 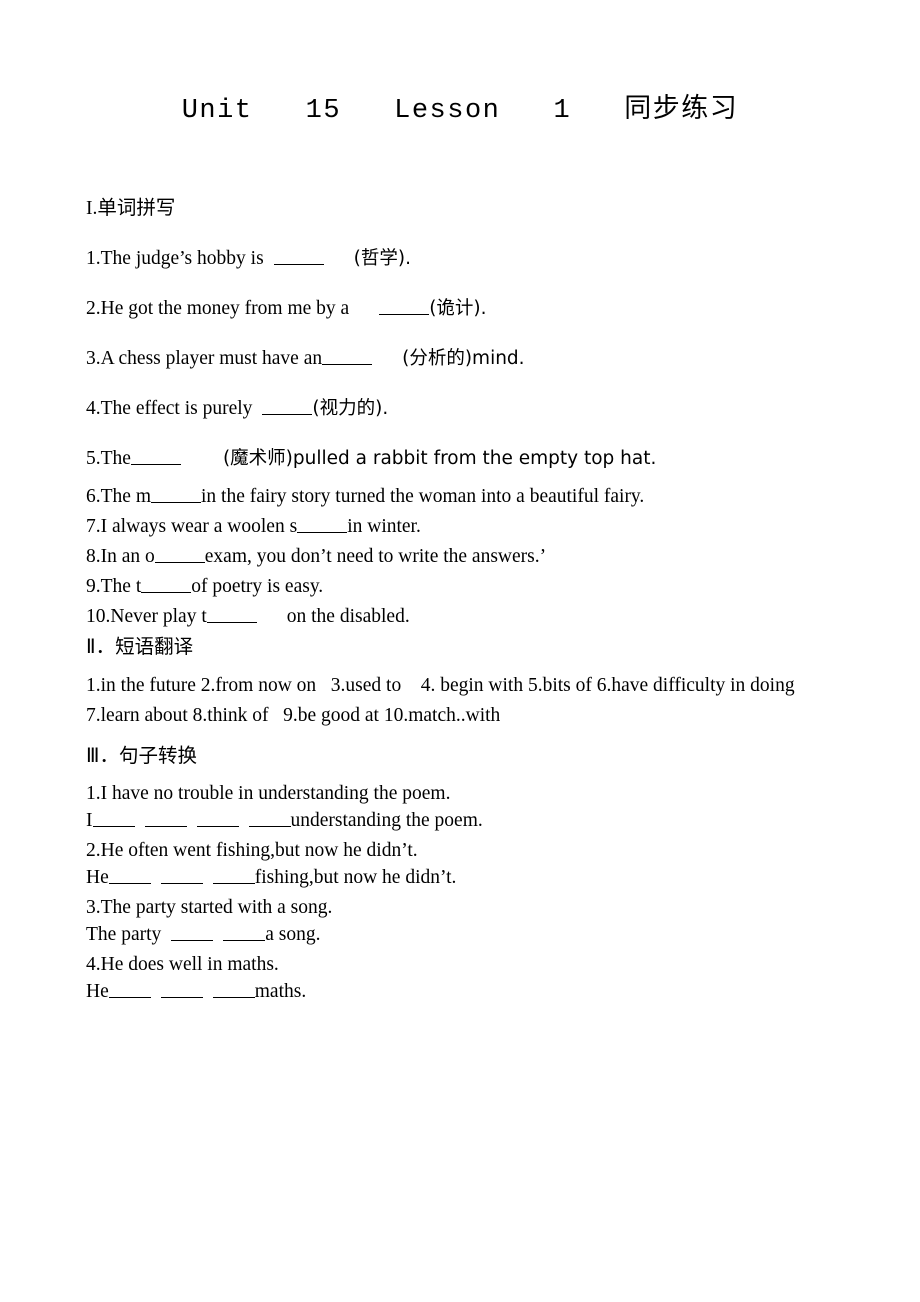 I want to click on exercise-item-1-2: 2.He got the money from me by a (诡计)., so click(x=466, y=308).